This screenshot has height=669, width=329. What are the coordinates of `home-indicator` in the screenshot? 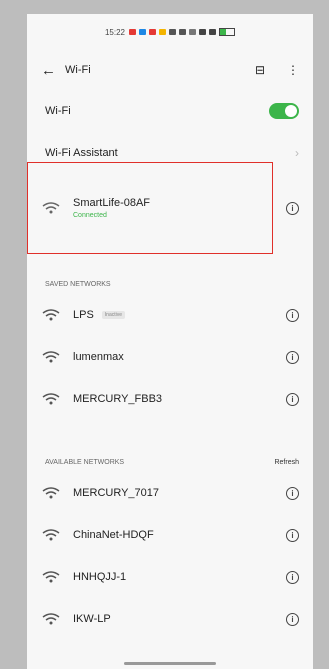 It's located at (170, 663).